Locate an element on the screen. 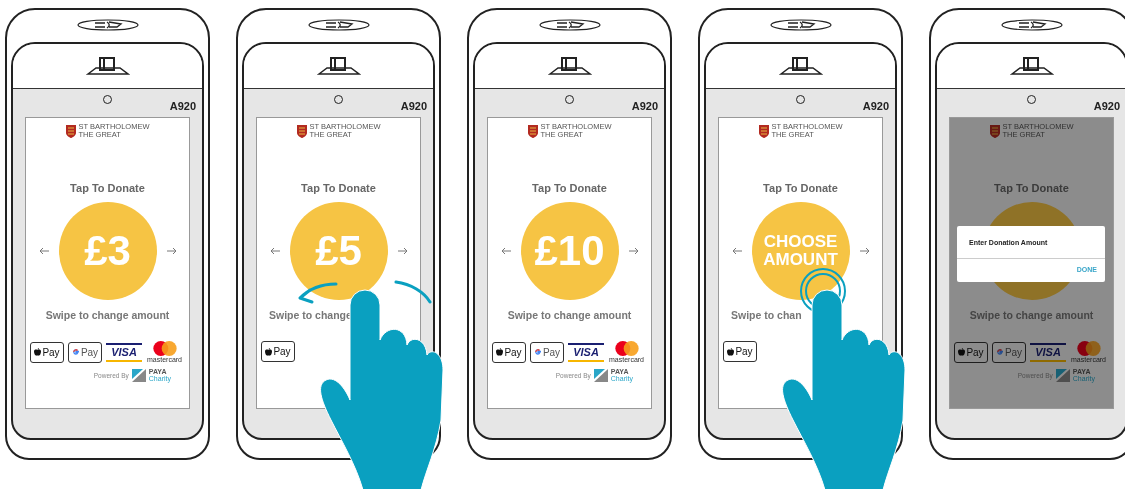 This screenshot has height=489, width=1125. amount-button: CHOOSE AMOUNT is located at coordinates (800, 251).